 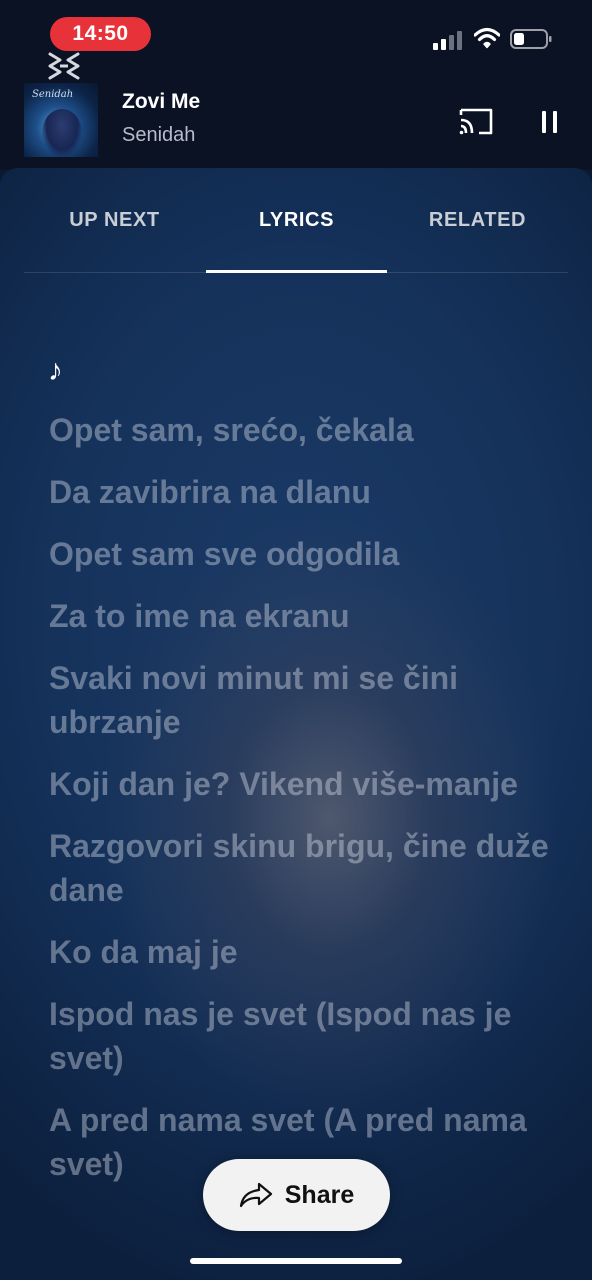 I want to click on lyric-line: Opet sam, srećo, čekala, so click(x=231, y=430).